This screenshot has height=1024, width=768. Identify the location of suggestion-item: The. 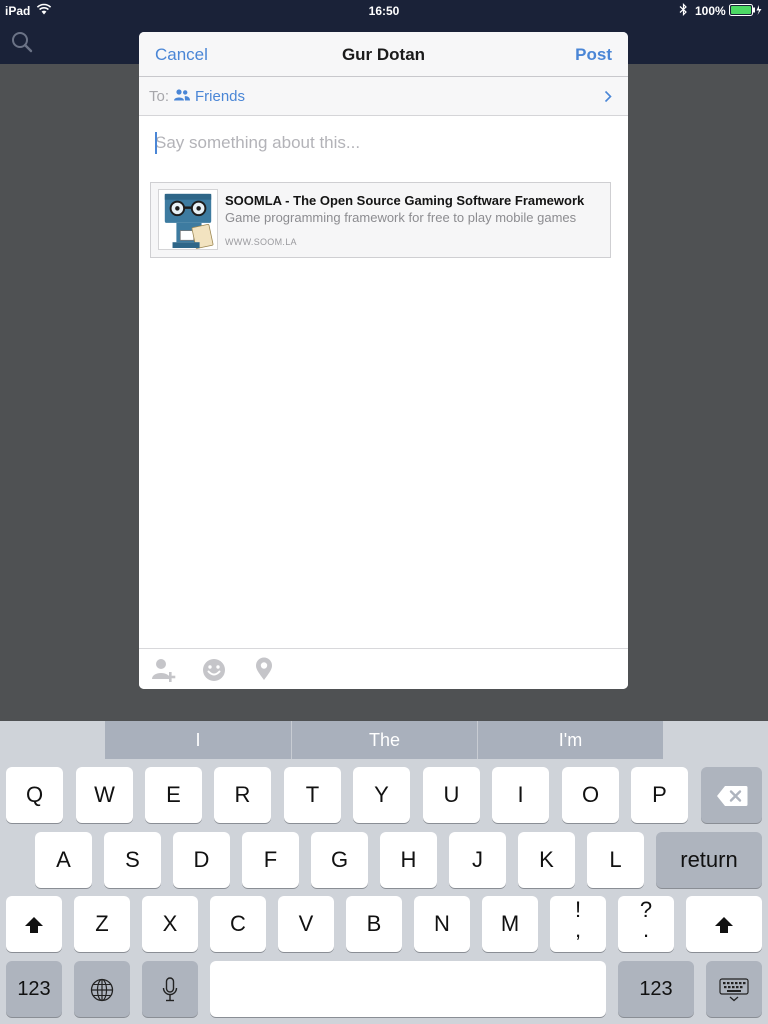
(384, 740).